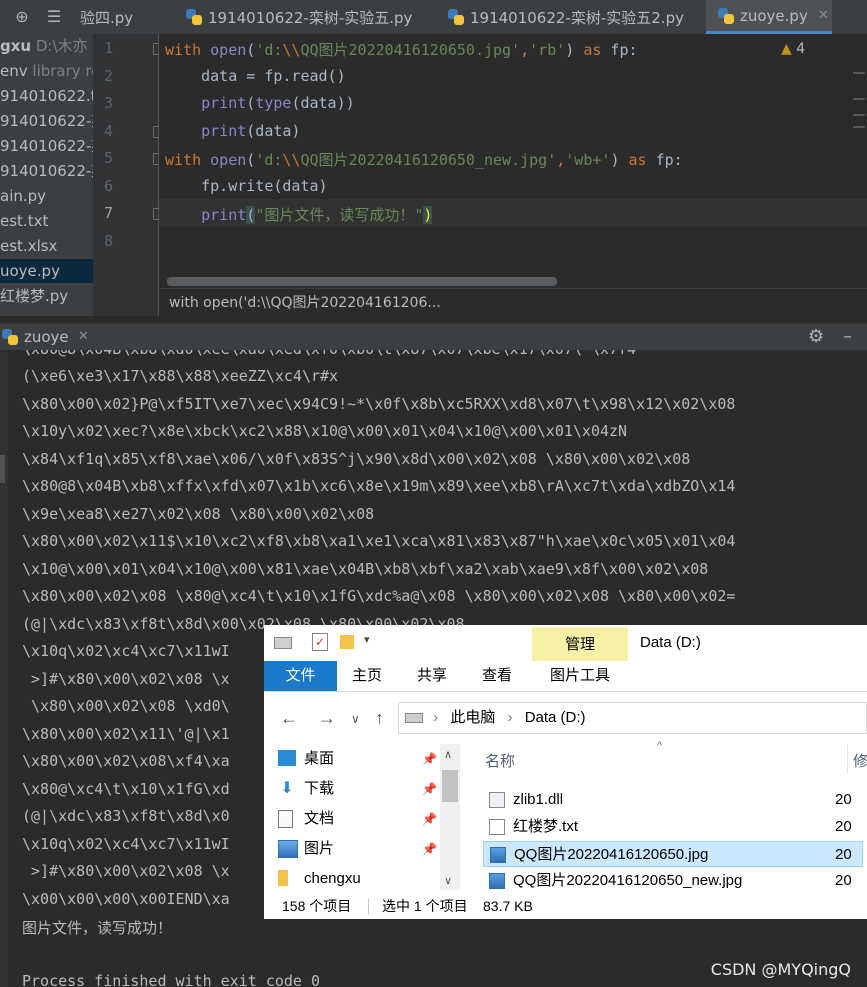  Describe the element at coordinates (432, 676) in the screenshot. I see `tab-share: 共享` at that location.